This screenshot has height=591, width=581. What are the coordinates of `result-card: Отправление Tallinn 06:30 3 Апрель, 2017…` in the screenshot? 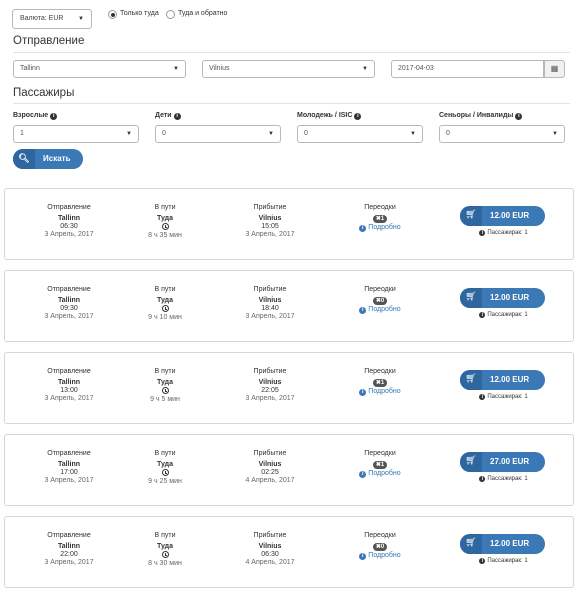 It's located at (289, 224).